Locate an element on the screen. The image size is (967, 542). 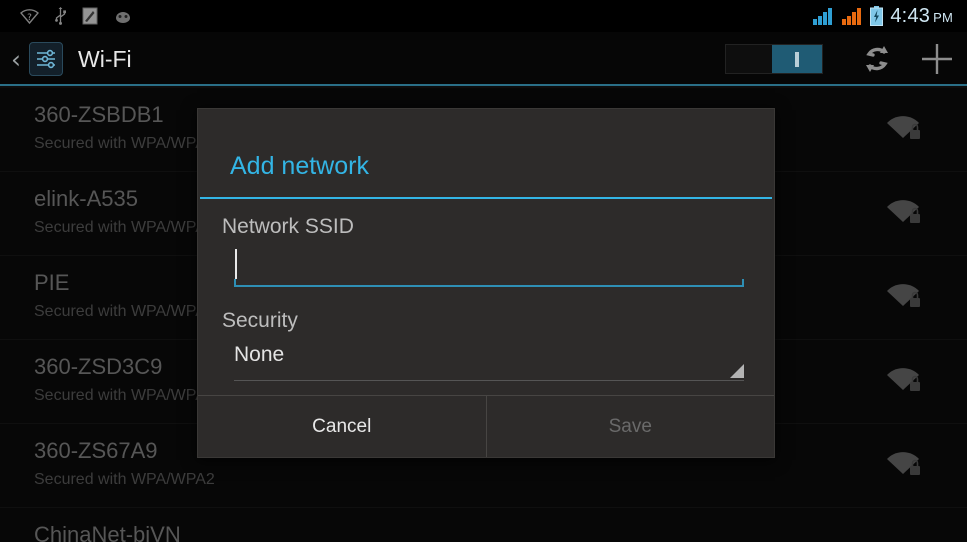
cancel-button: Cancel is located at coordinates (342, 426).